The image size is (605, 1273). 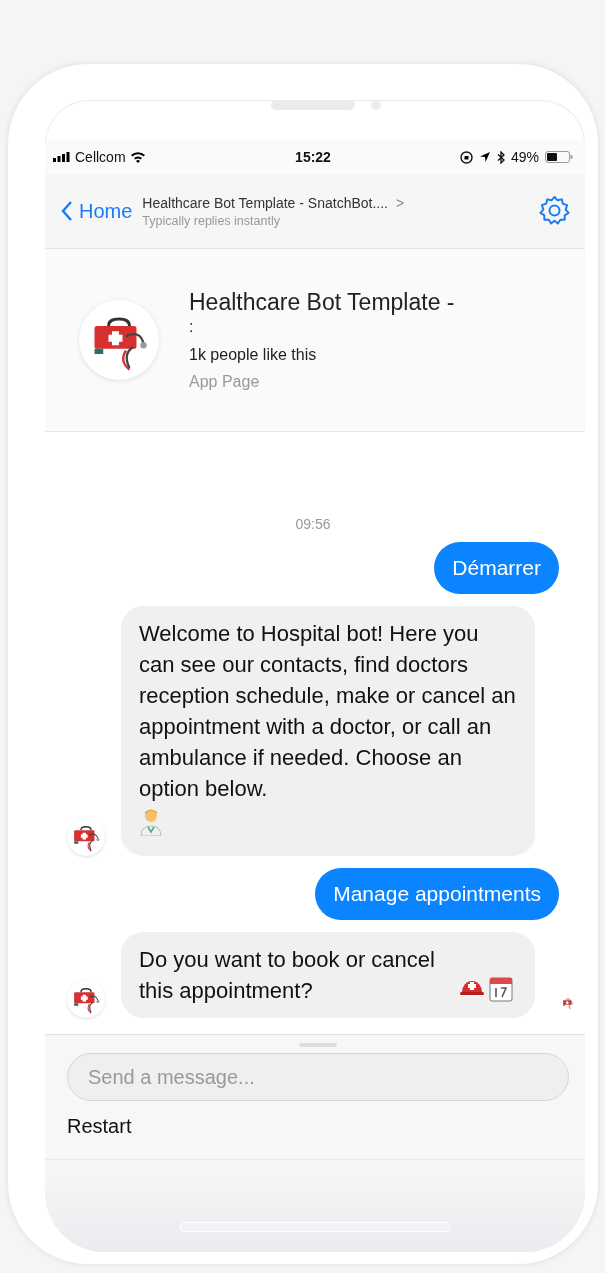 I want to click on wifi-icon, so click(x=137, y=157).